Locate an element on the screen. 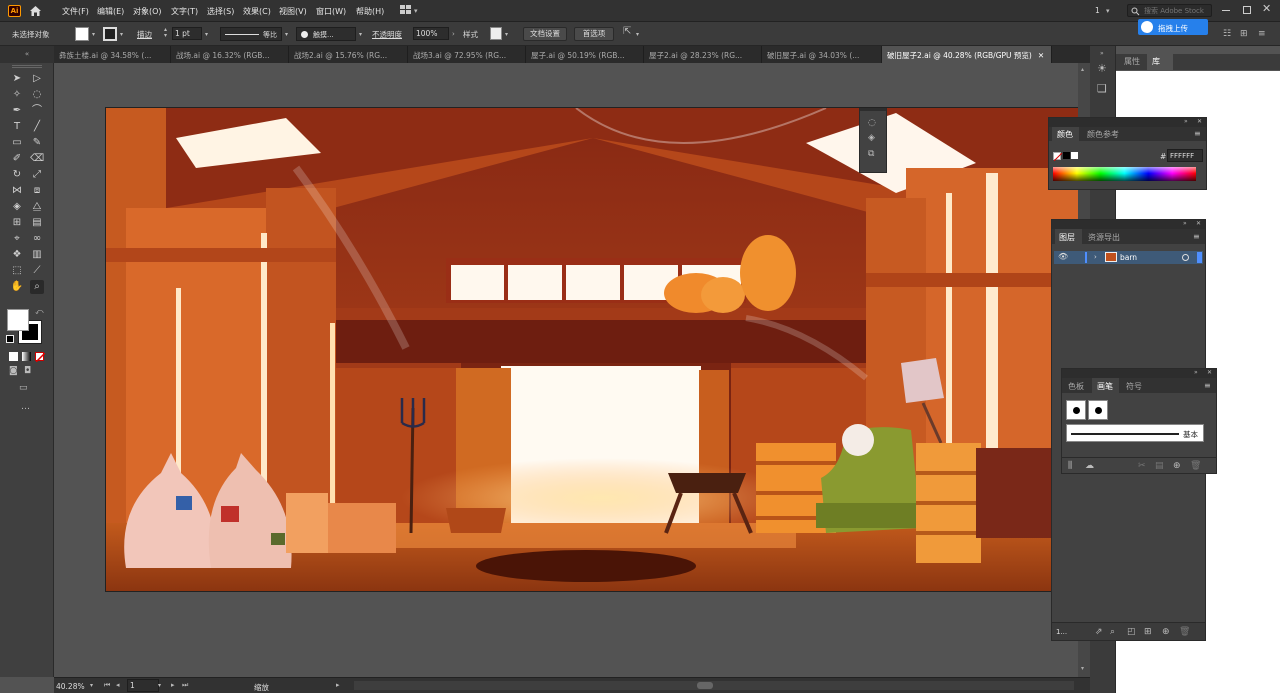 The width and height of the screenshot is (1280, 693). arrange-icon: ⇱ is located at coordinates (627, 32).